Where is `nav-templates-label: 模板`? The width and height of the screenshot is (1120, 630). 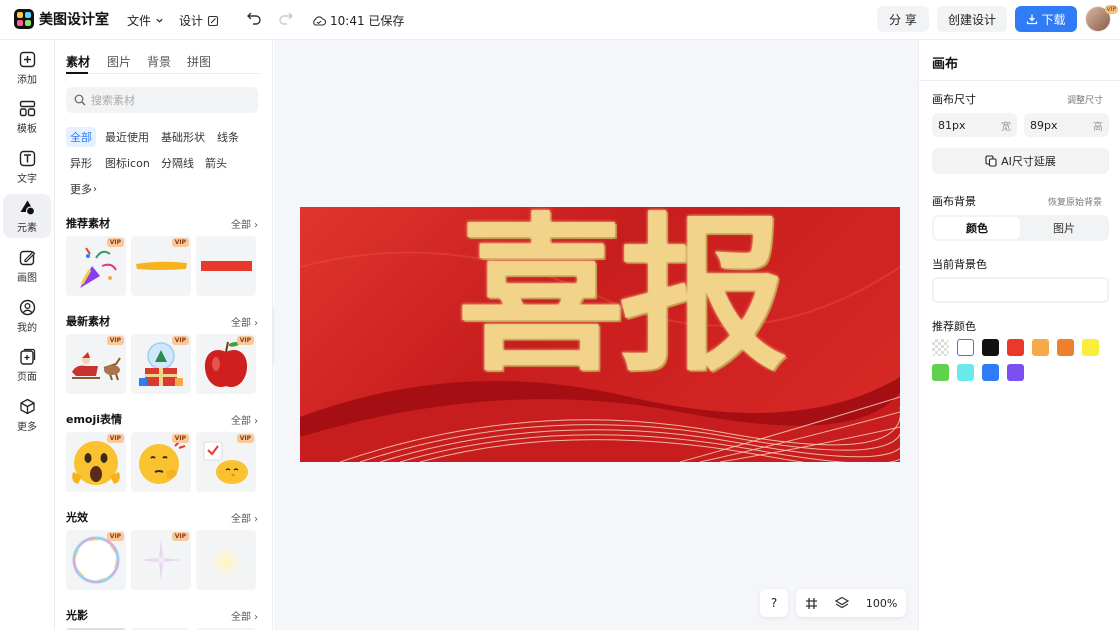 nav-templates-label: 模板 is located at coordinates (27, 129).